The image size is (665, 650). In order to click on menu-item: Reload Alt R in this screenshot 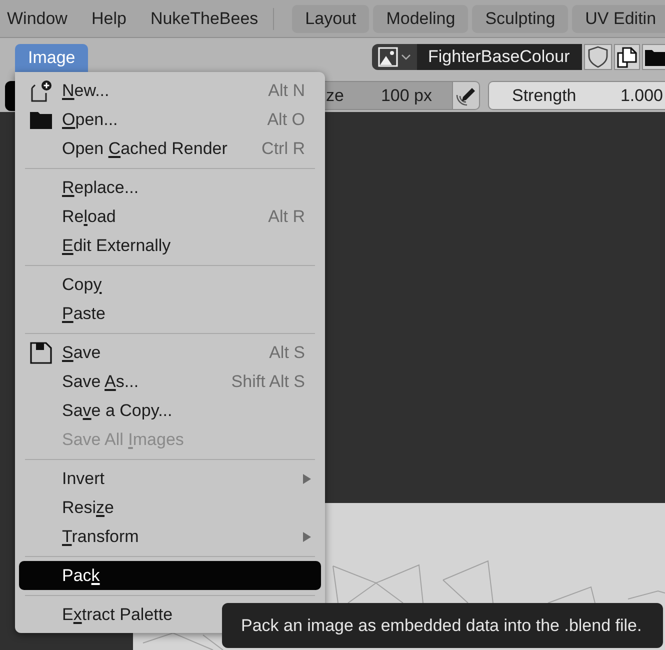, I will do `click(170, 216)`.